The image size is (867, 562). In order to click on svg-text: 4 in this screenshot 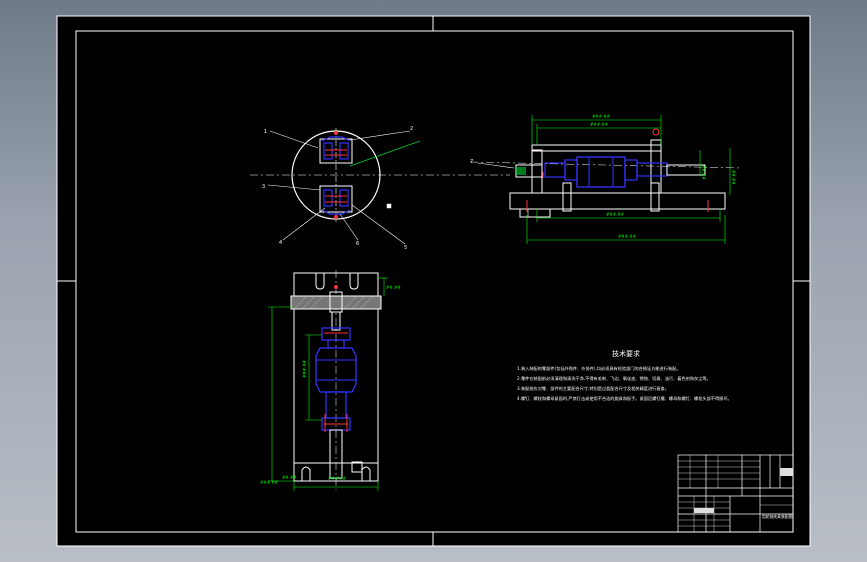, I will do `click(280, 243)`.